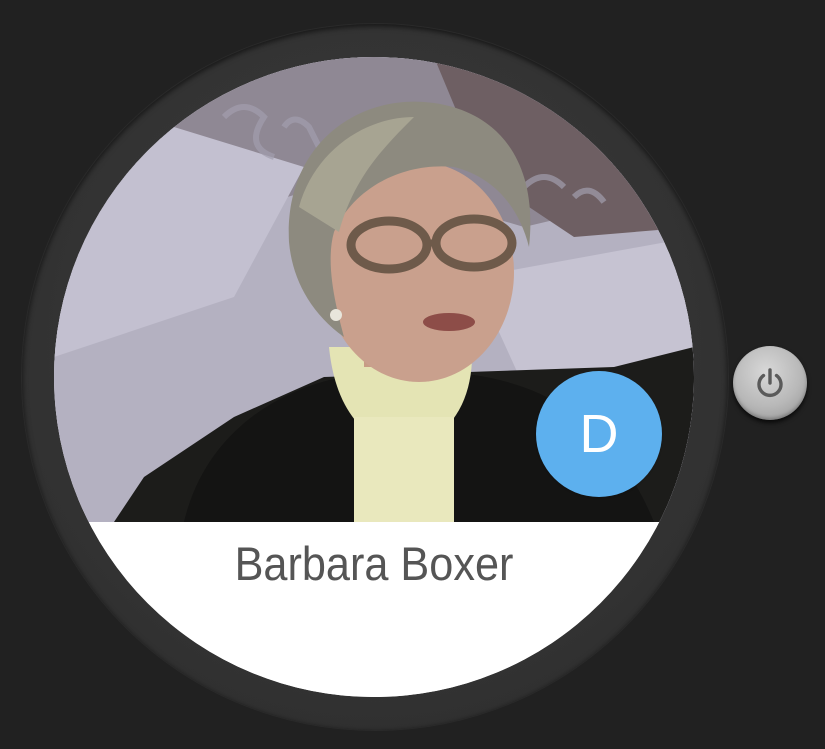 The height and width of the screenshot is (749, 825). What do you see at coordinates (374, 563) in the screenshot?
I see `contact-name: Barbara Boxer` at bounding box center [374, 563].